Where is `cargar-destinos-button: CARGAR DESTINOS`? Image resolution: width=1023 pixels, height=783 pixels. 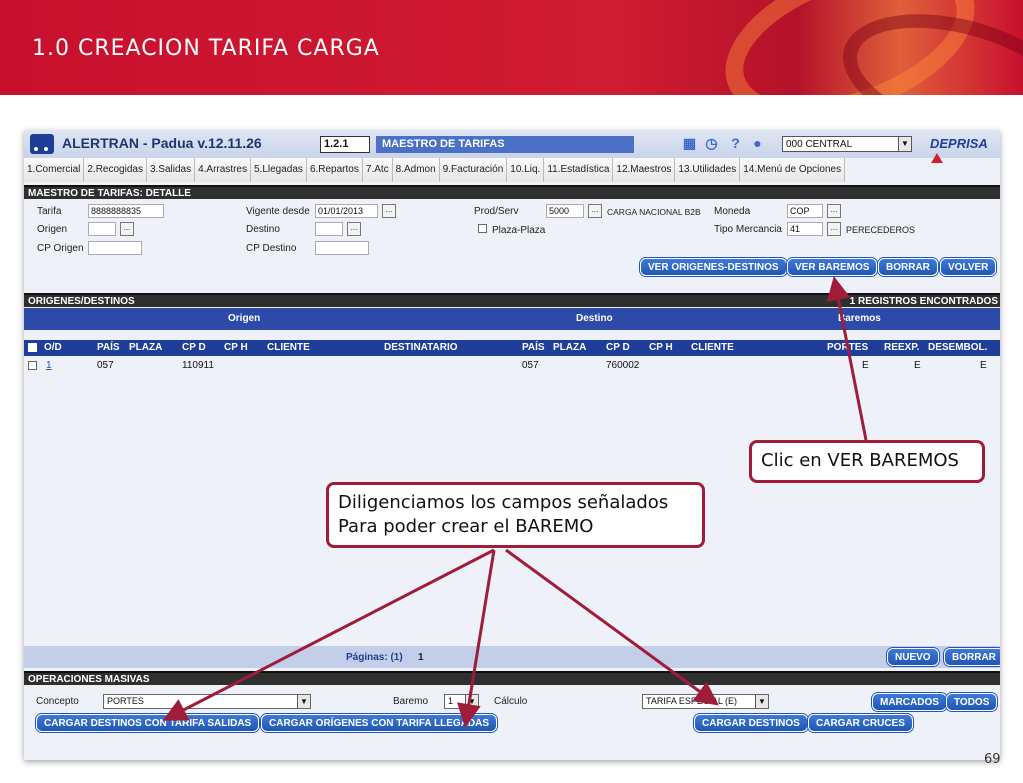 cargar-destinos-button: CARGAR DESTINOS is located at coordinates (751, 723).